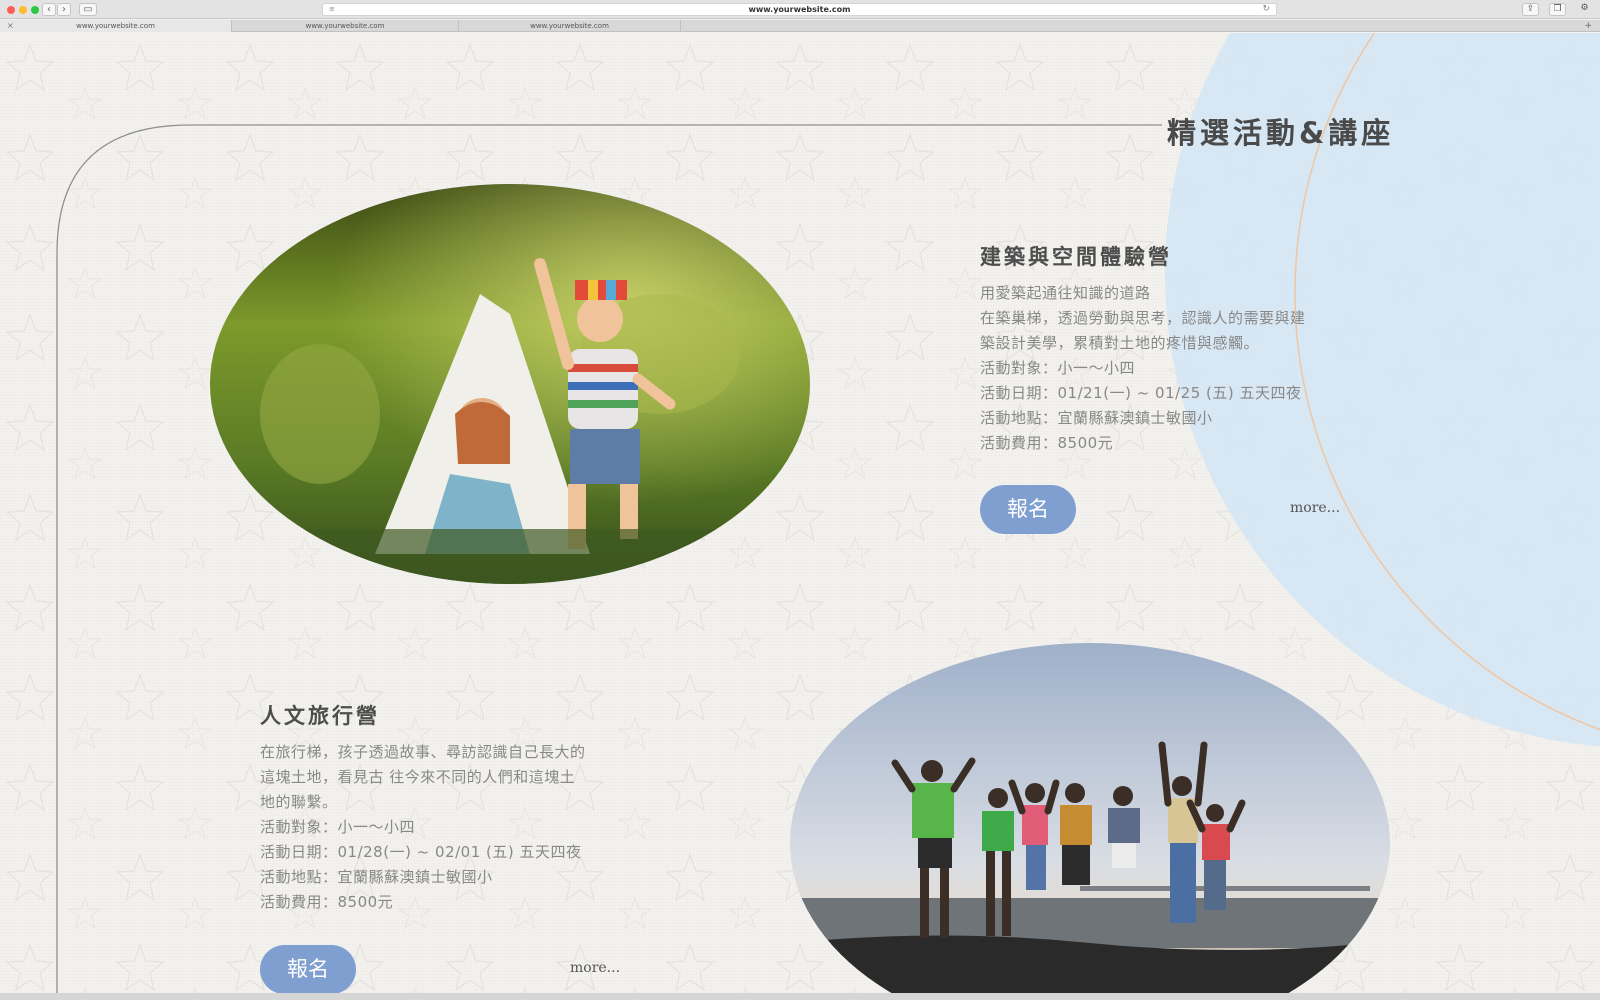 This screenshot has height=1000, width=1600. What do you see at coordinates (332, 9) in the screenshot?
I see `reader-icon: ≡` at bounding box center [332, 9].